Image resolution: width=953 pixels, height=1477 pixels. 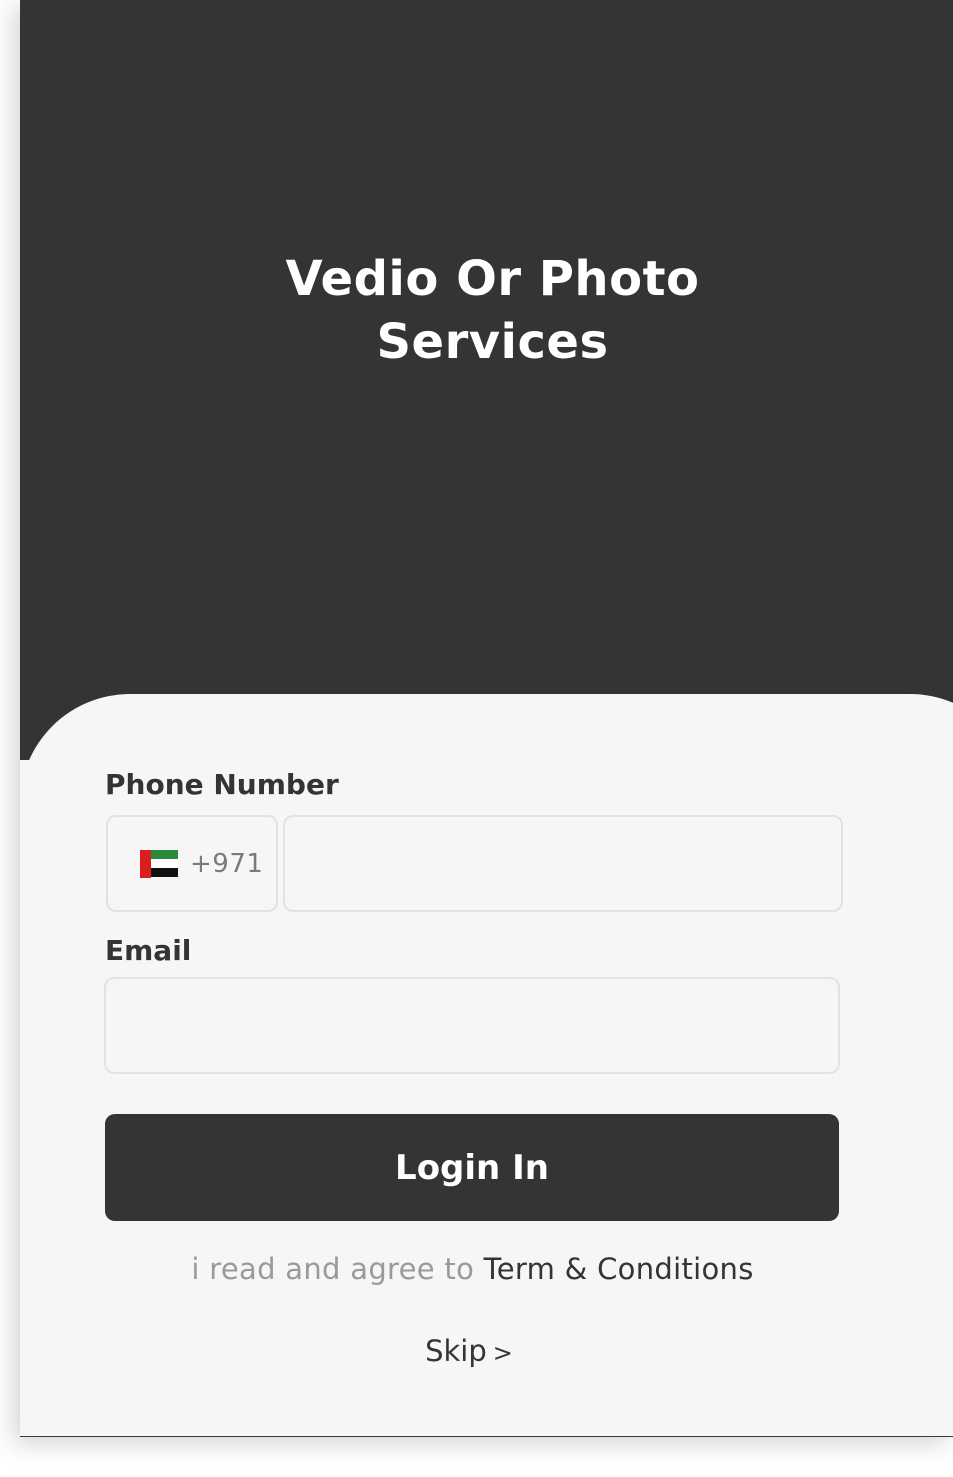 I want to click on login-button-label: Login In, so click(x=472, y=1167).